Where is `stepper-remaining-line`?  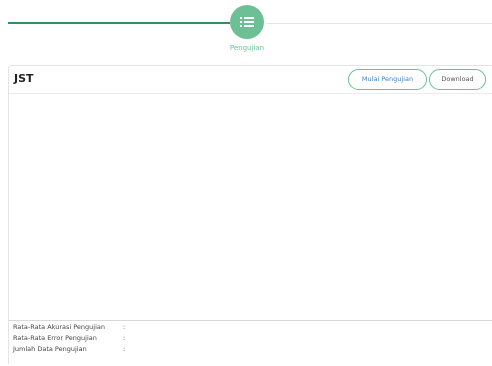
stepper-remaining-line is located at coordinates (379, 23).